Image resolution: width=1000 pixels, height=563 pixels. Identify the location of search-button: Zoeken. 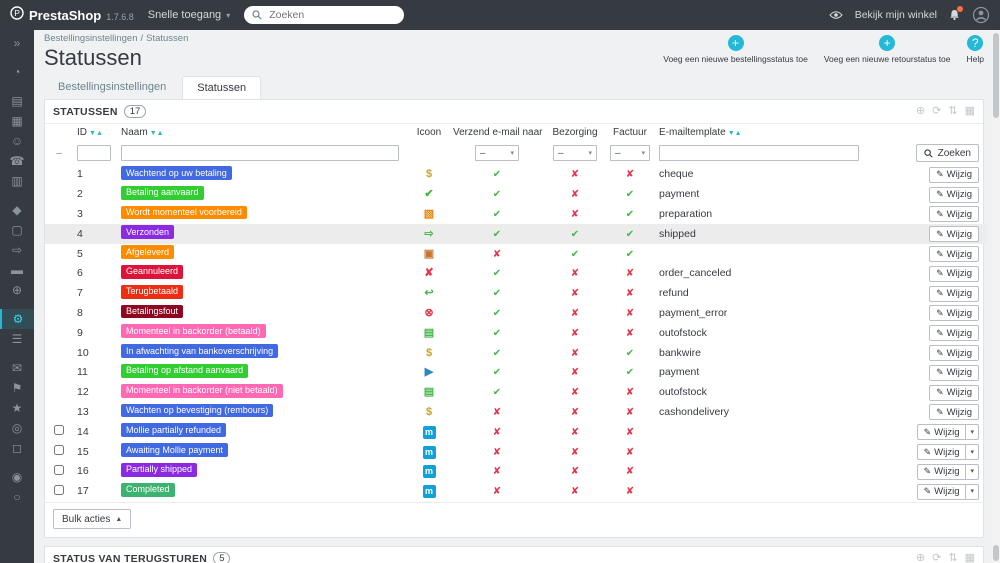
(947, 153).